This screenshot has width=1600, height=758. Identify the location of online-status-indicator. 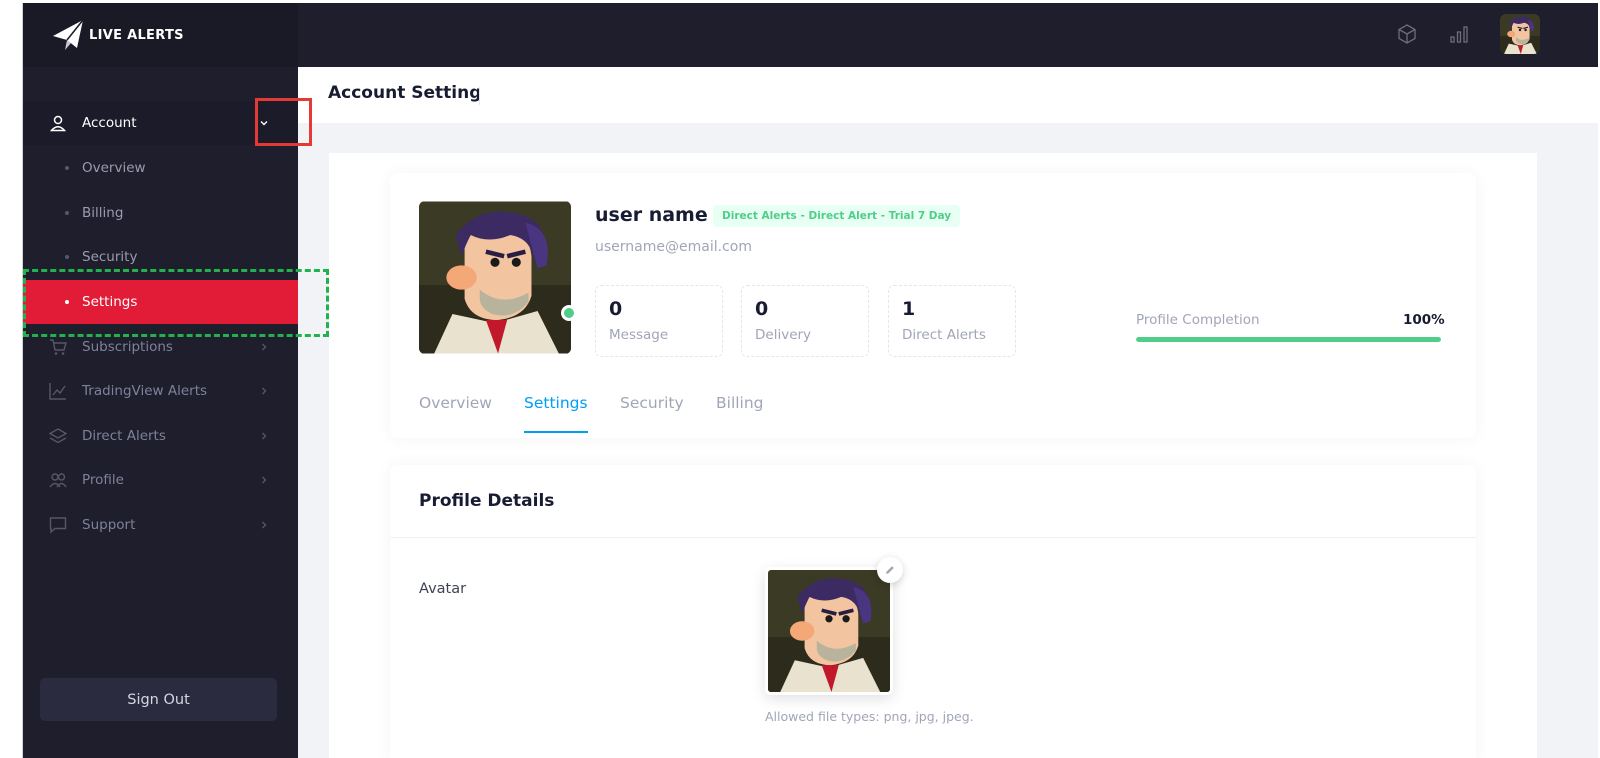
(569, 313).